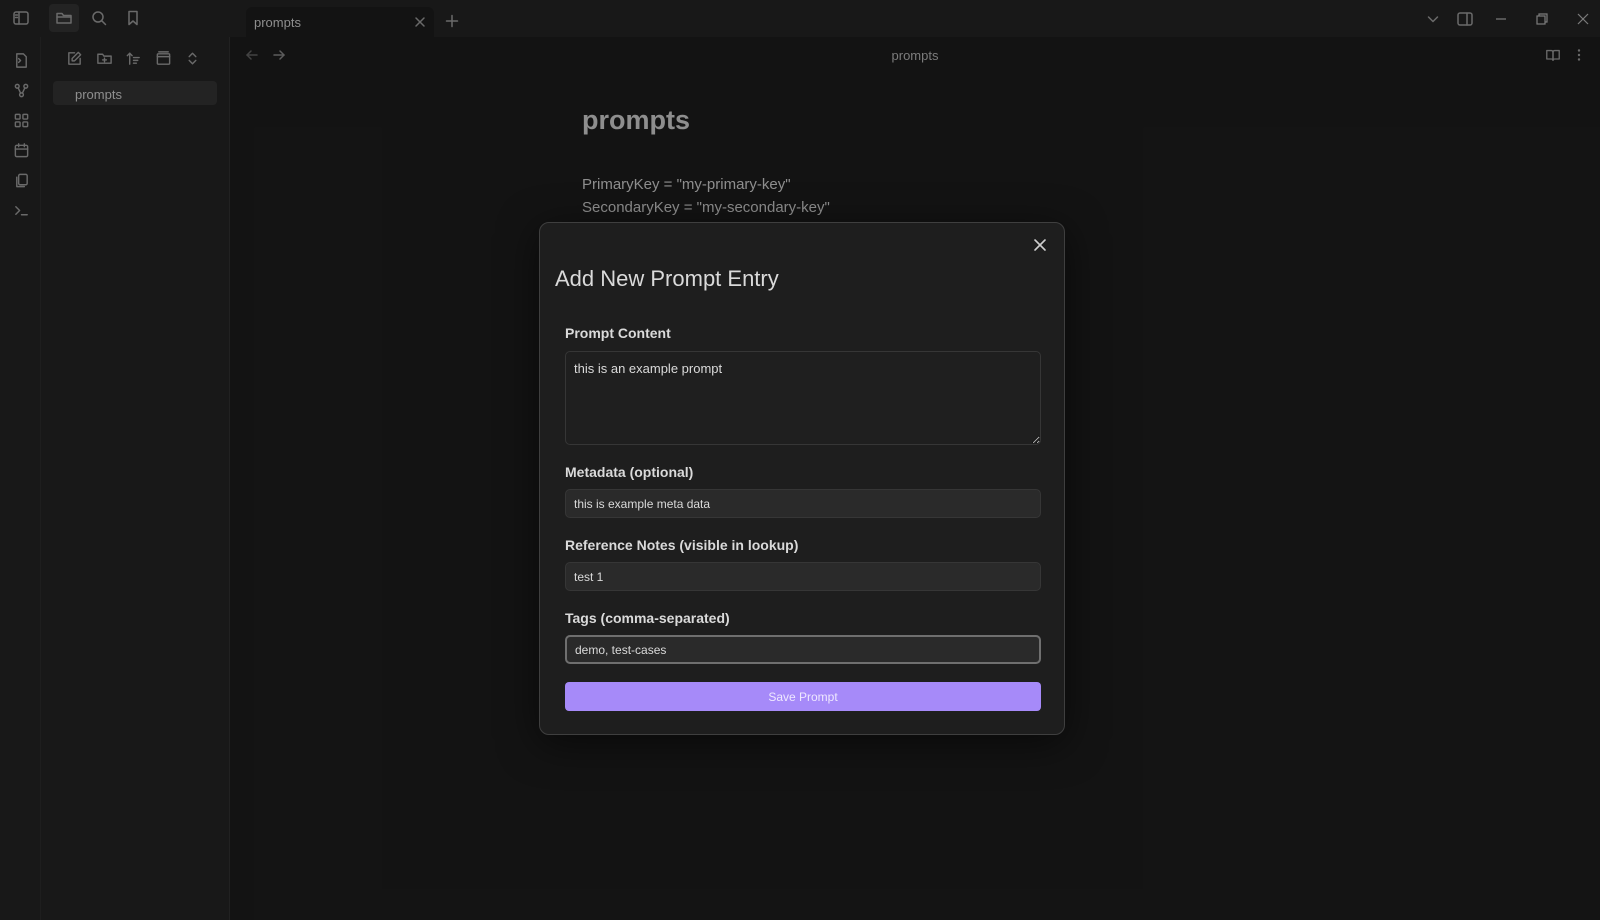  Describe the element at coordinates (667, 278) in the screenshot. I see `modal-title: Add New Prompt Entry` at that location.